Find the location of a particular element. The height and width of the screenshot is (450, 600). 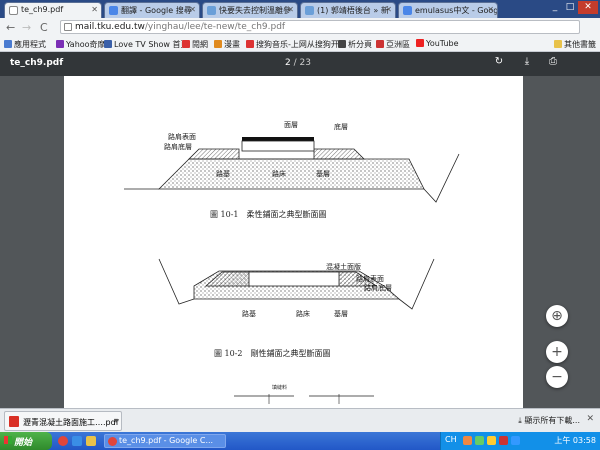

bookmark-label: YouTube is located at coordinates (442, 43).